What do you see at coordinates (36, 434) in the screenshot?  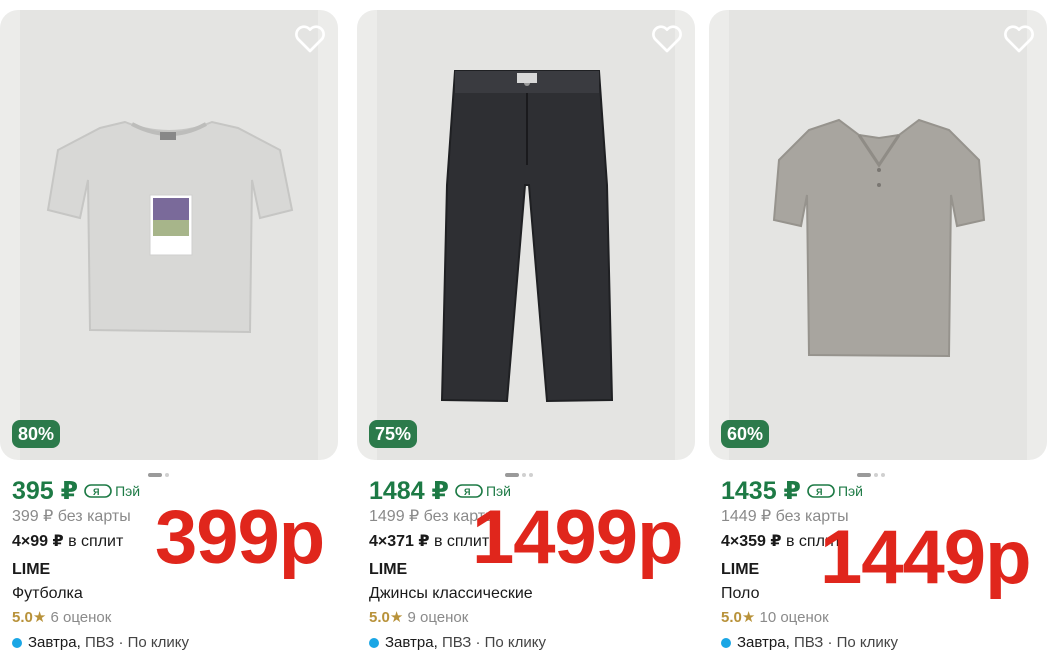 I see `discount-badge: 80%` at bounding box center [36, 434].